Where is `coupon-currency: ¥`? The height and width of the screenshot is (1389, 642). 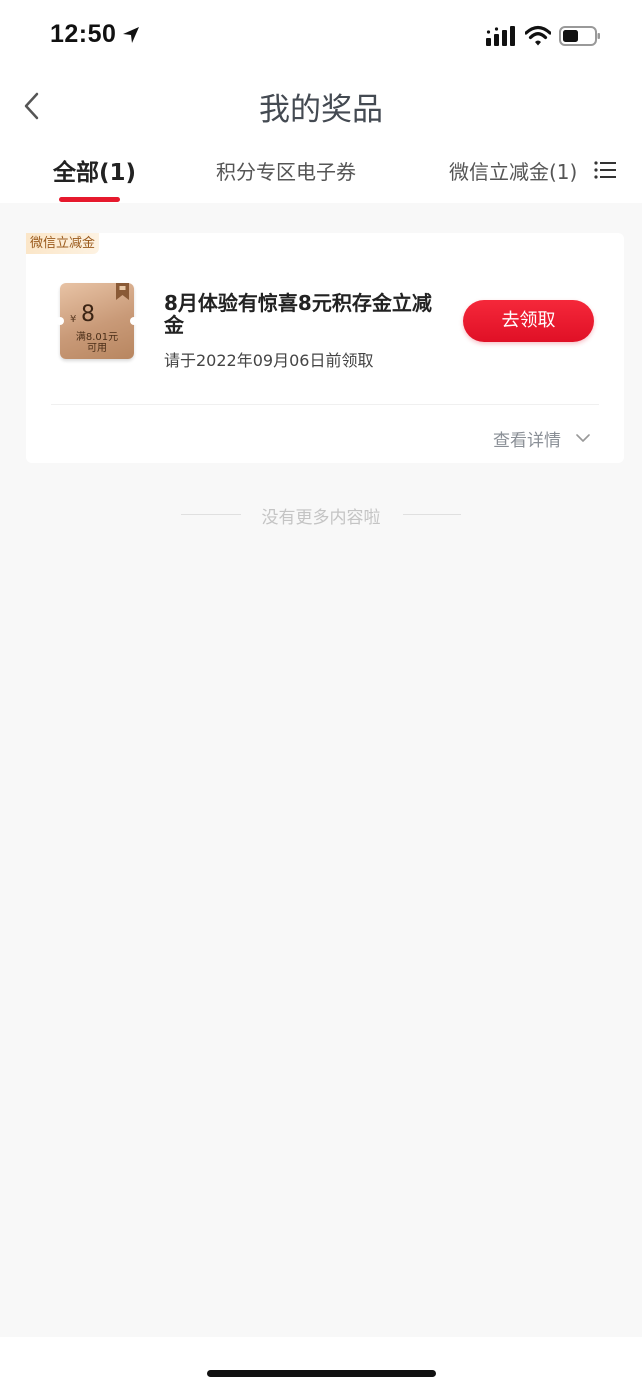
coupon-currency: ¥ is located at coordinates (73, 319).